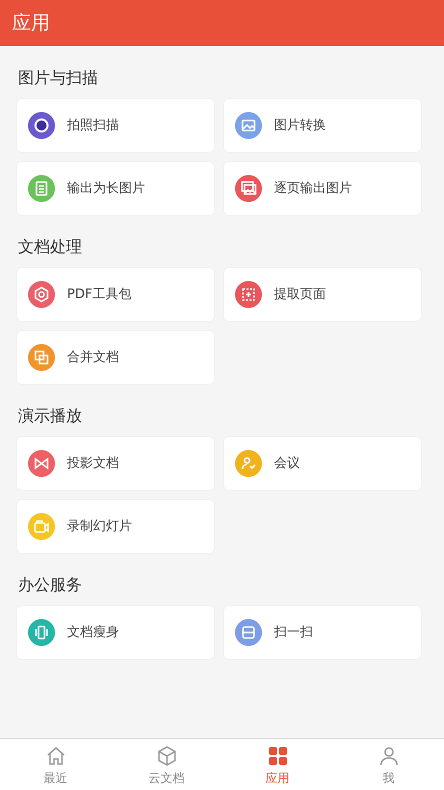 The image size is (444, 790). What do you see at coordinates (322, 632) in the screenshot?
I see `tool-card: 扫一扫` at bounding box center [322, 632].